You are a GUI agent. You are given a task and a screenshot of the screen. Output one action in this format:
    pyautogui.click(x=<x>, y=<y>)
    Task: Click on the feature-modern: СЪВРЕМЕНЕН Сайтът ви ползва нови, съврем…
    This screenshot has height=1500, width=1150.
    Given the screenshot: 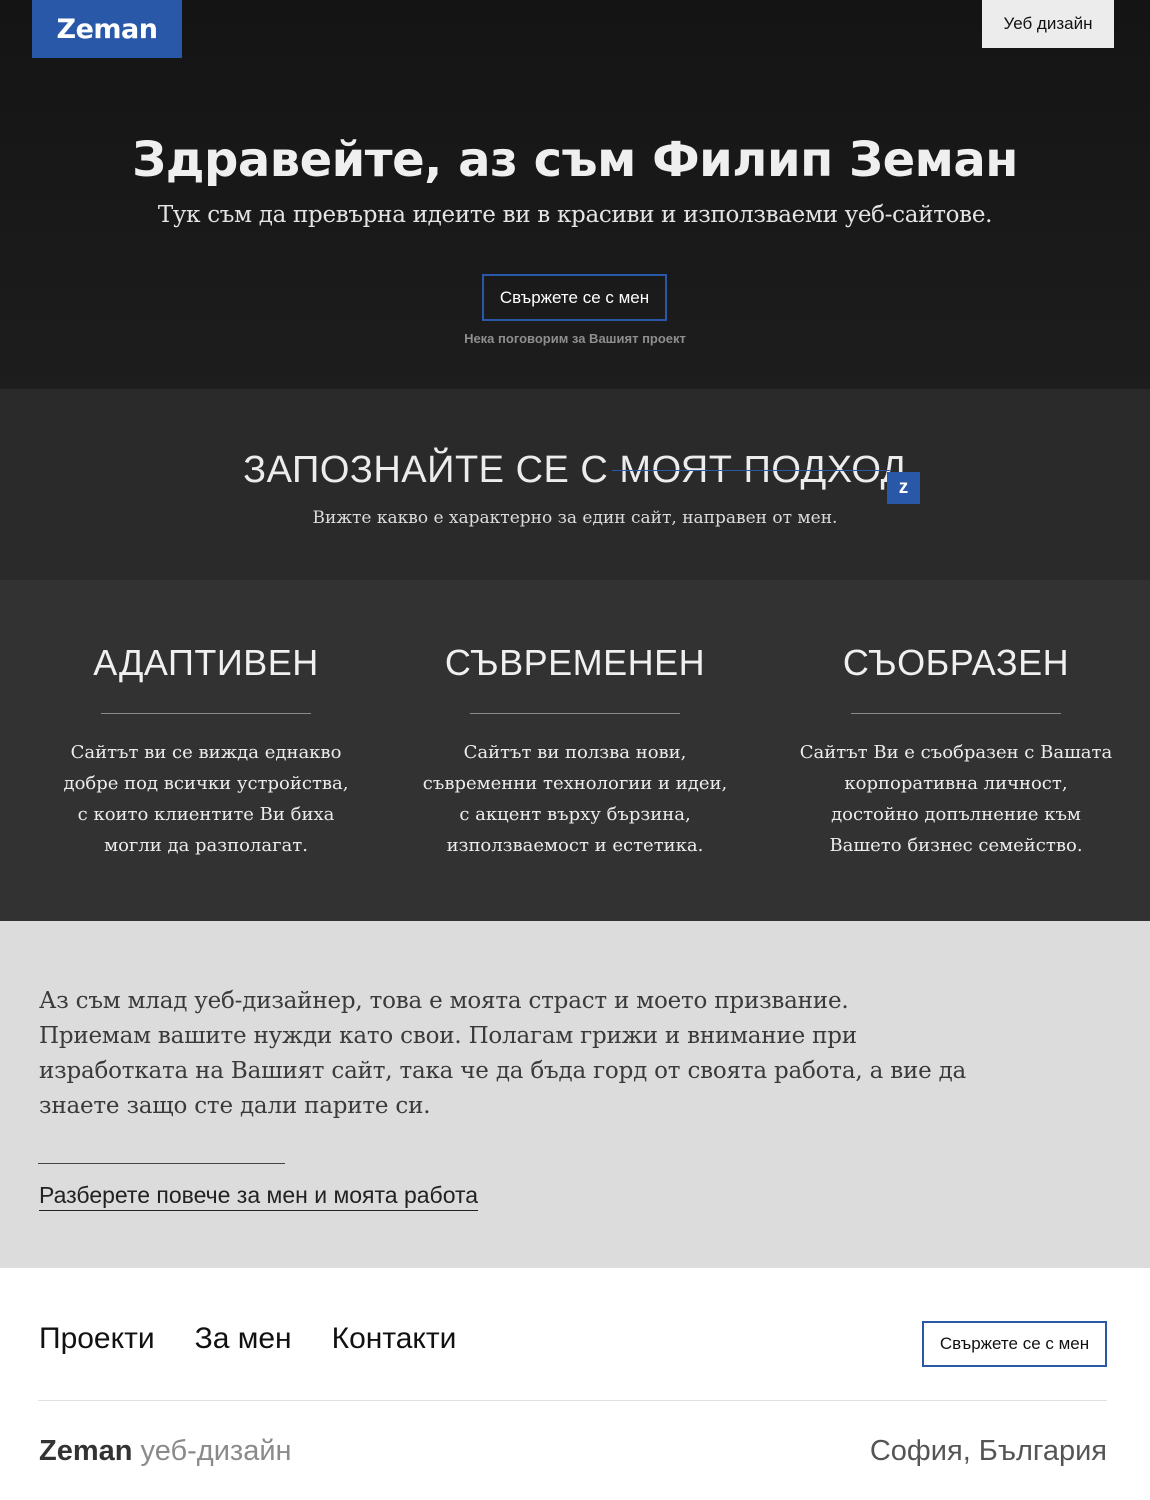 What is the action you would take?
    pyautogui.click(x=575, y=751)
    